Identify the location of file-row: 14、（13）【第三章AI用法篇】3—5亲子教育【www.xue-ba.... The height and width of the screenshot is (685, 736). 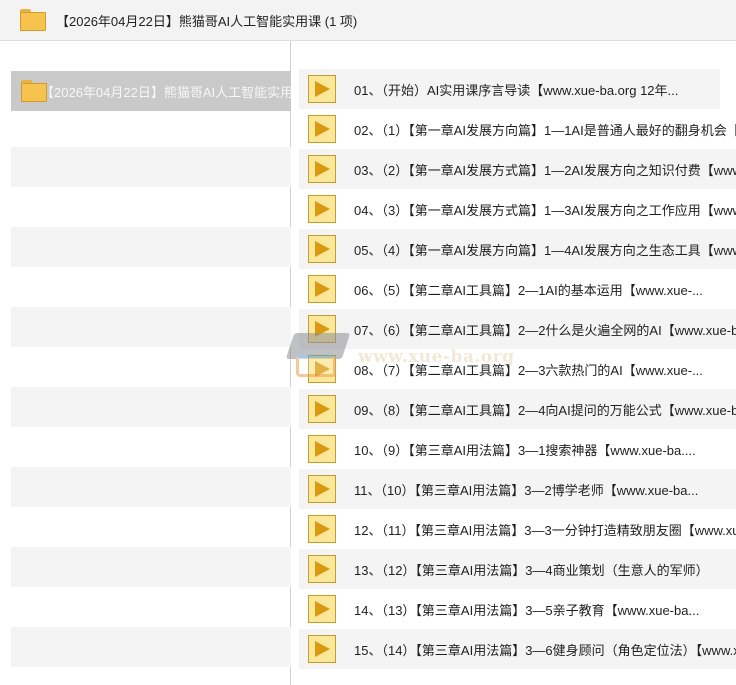
(517, 609).